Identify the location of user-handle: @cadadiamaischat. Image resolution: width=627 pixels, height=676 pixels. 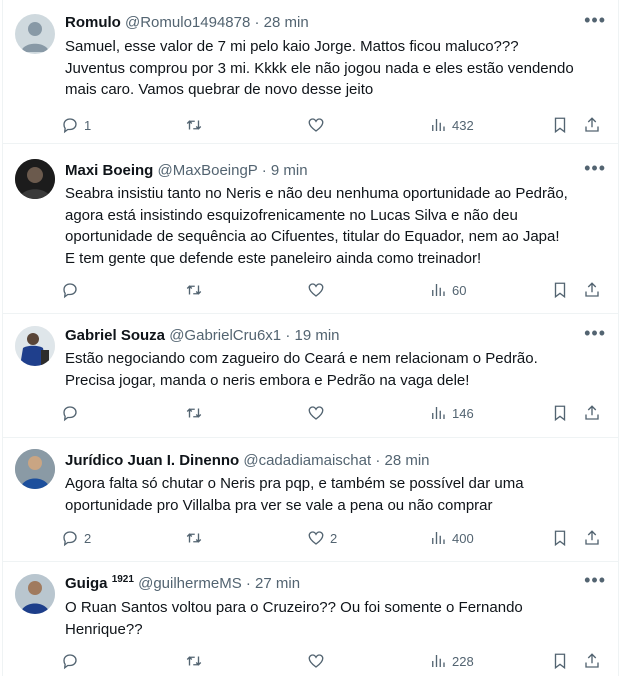
(307, 460).